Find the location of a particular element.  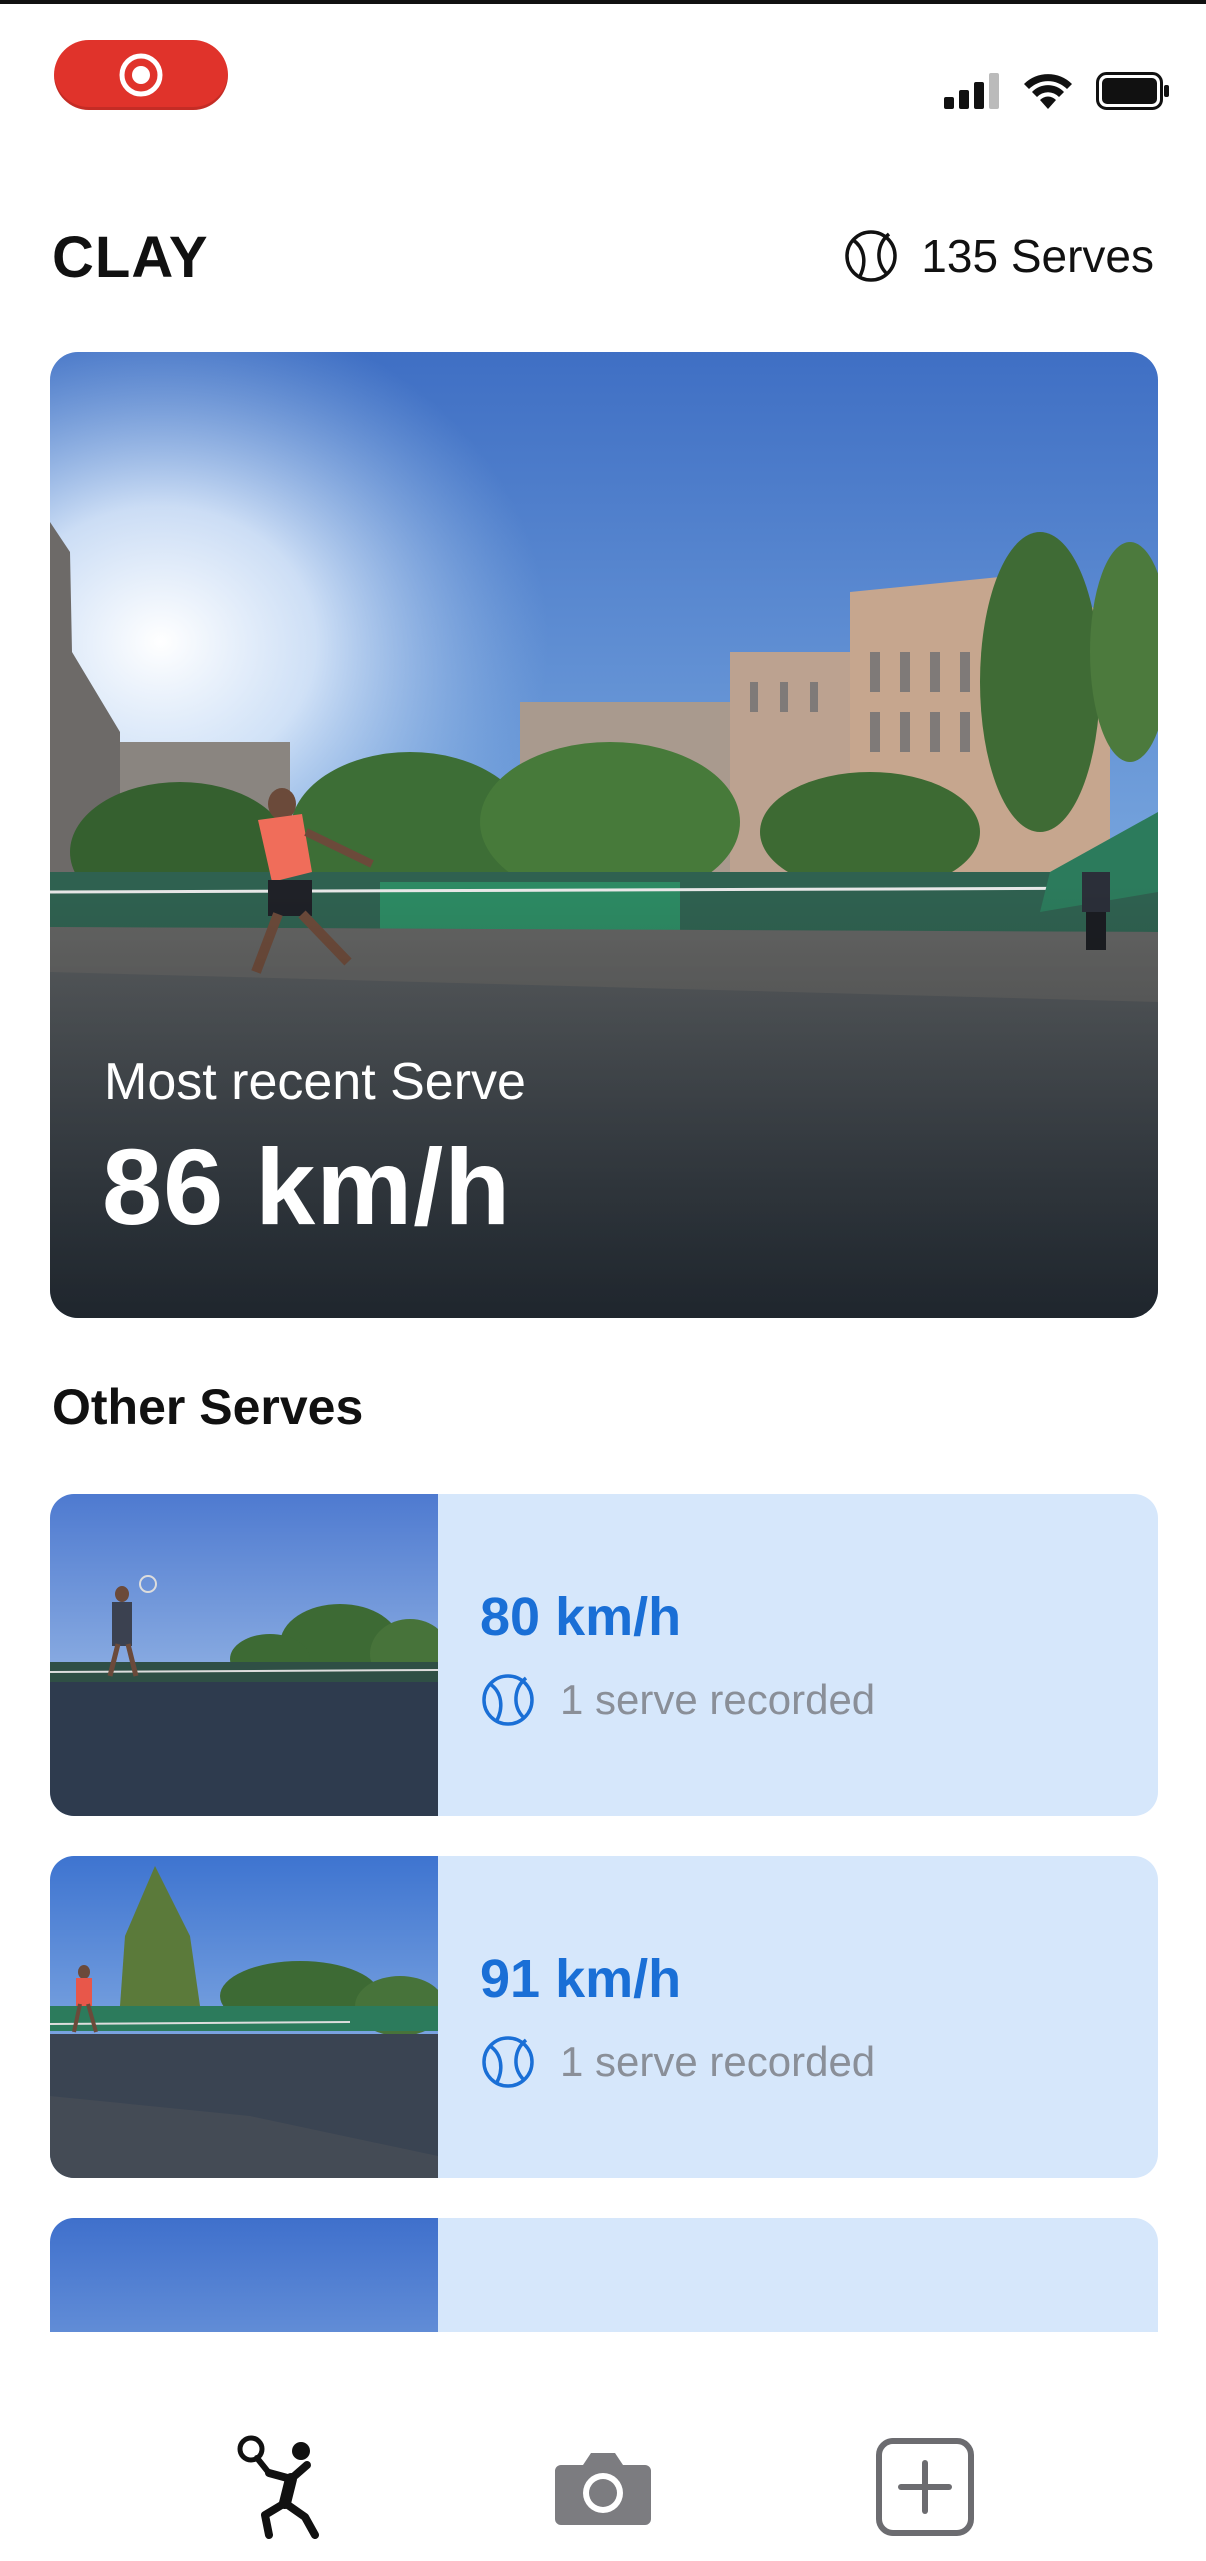

tab-camera is located at coordinates (603, 2487).